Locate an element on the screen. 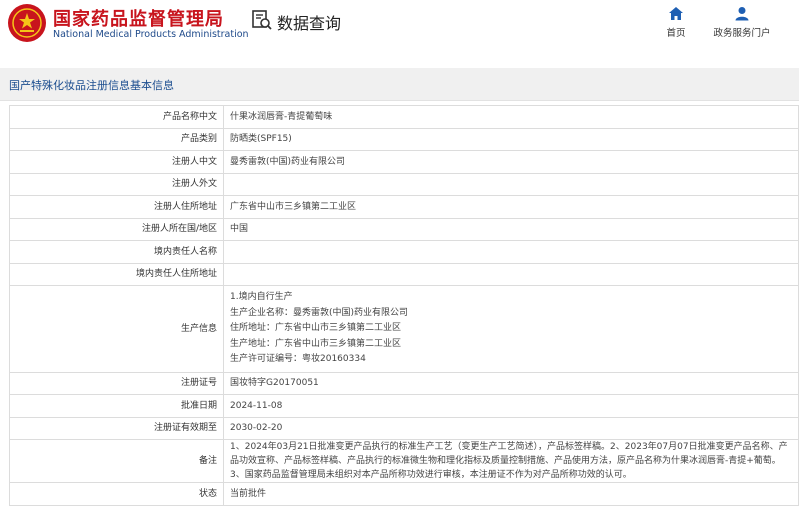 Image resolution: width=799 pixels, height=514 pixels. product-name-value: 什果冰润唇膏-青提葡萄味 is located at coordinates (511, 117).